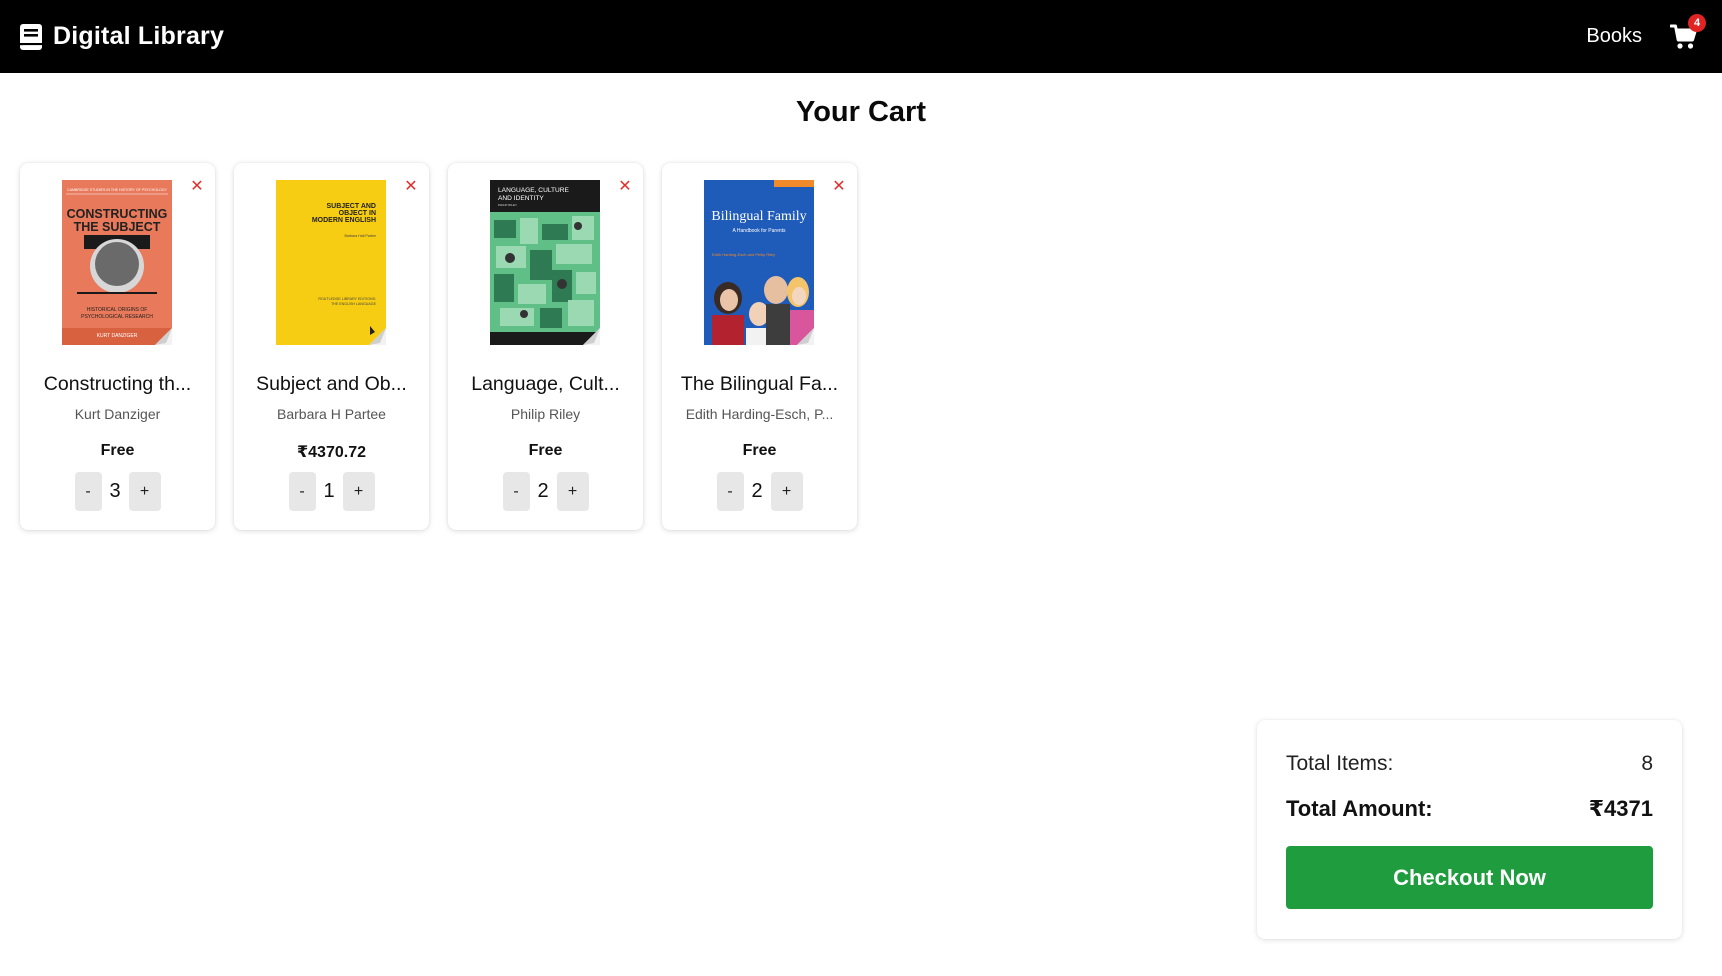 The image size is (1722, 976). What do you see at coordinates (344, 220) in the screenshot?
I see `svg-text: MODERN ENGLISH` at bounding box center [344, 220].